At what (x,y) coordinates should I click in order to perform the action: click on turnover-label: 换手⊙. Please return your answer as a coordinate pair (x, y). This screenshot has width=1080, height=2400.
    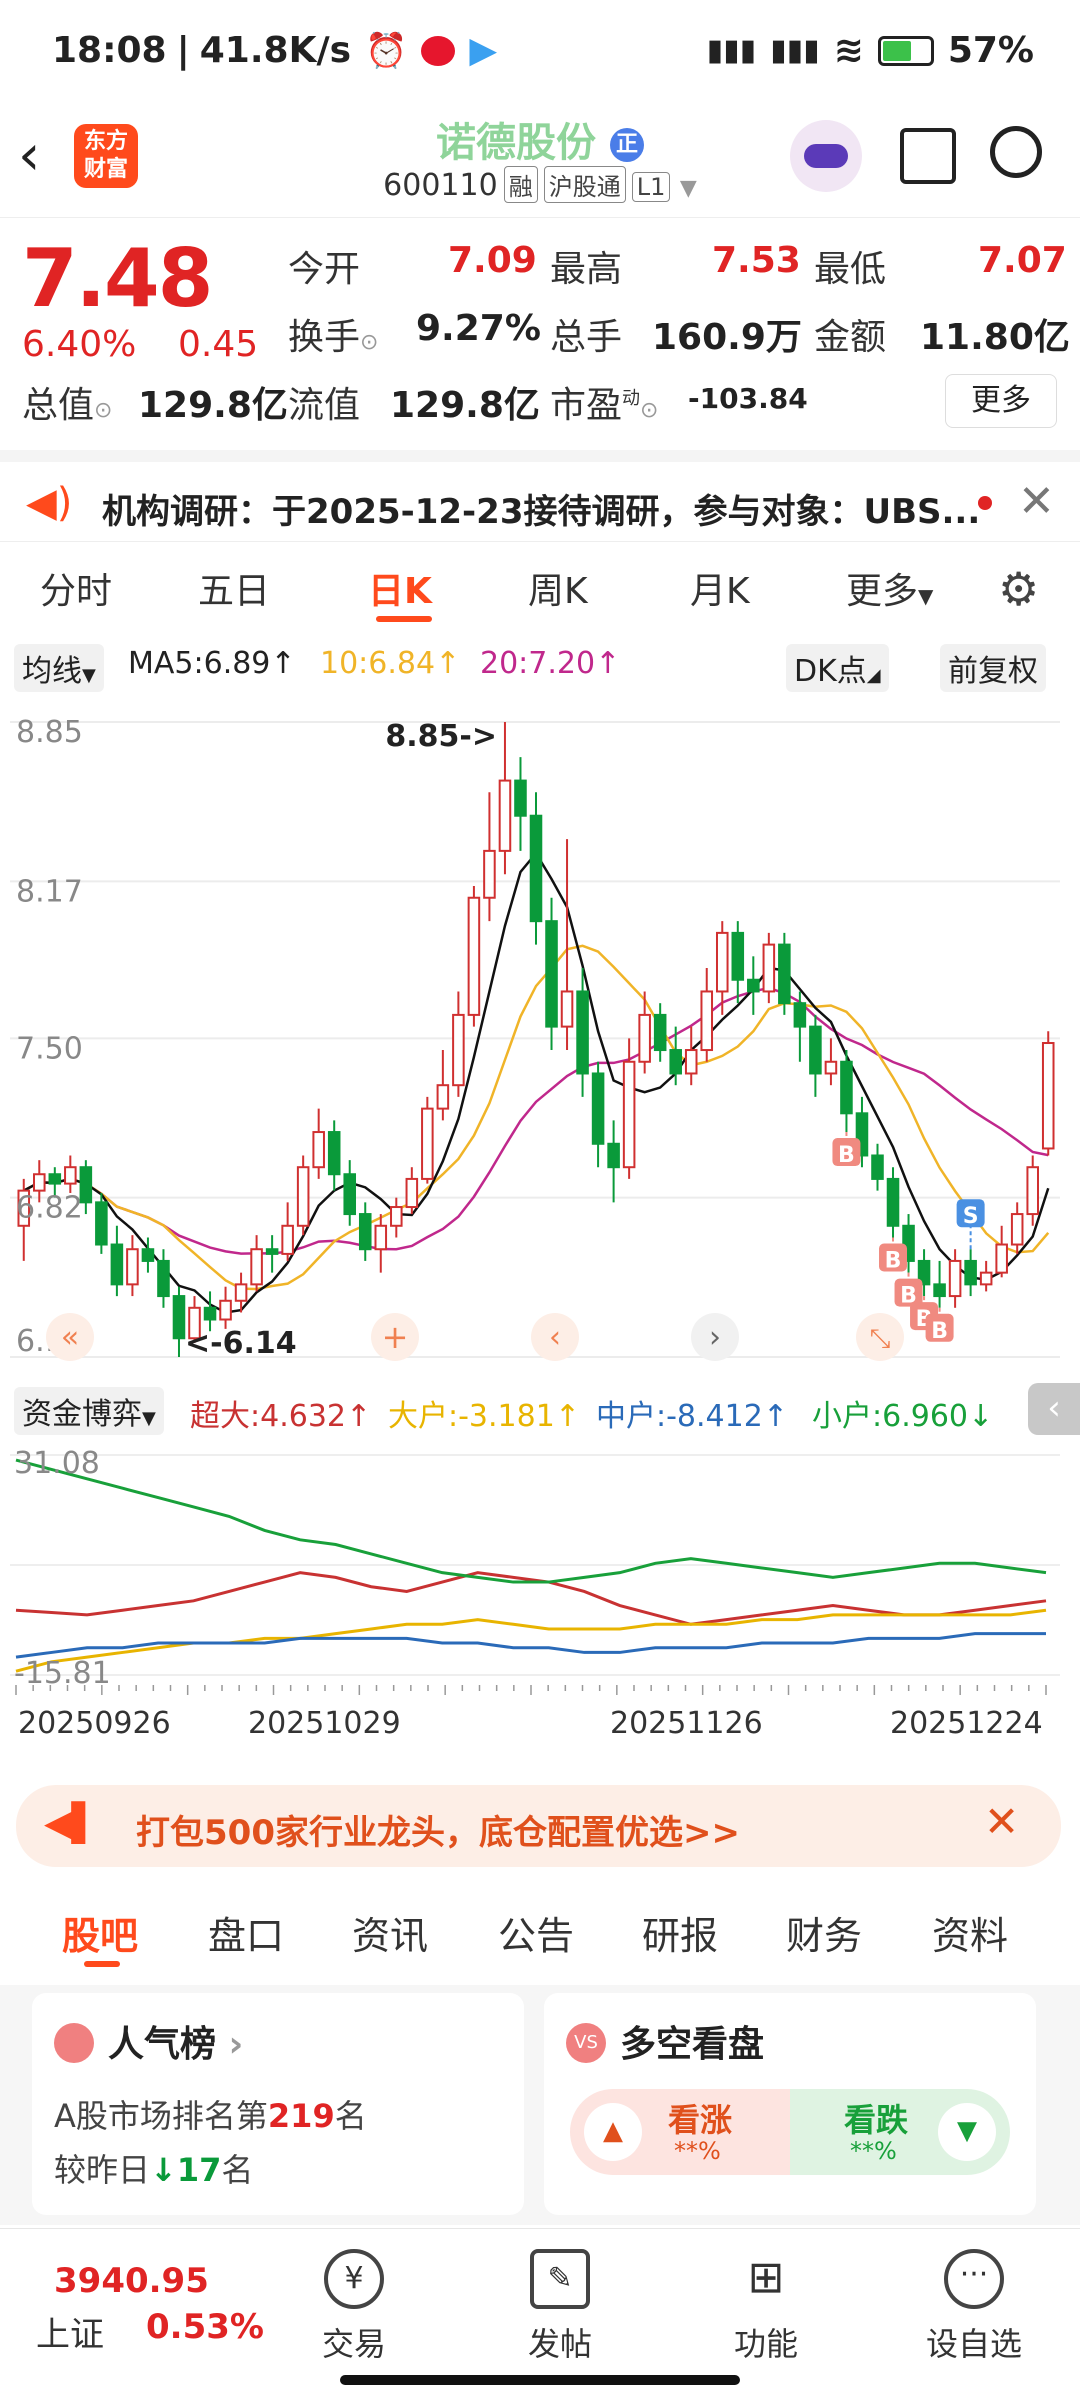
    Looking at the image, I should click on (333, 337).